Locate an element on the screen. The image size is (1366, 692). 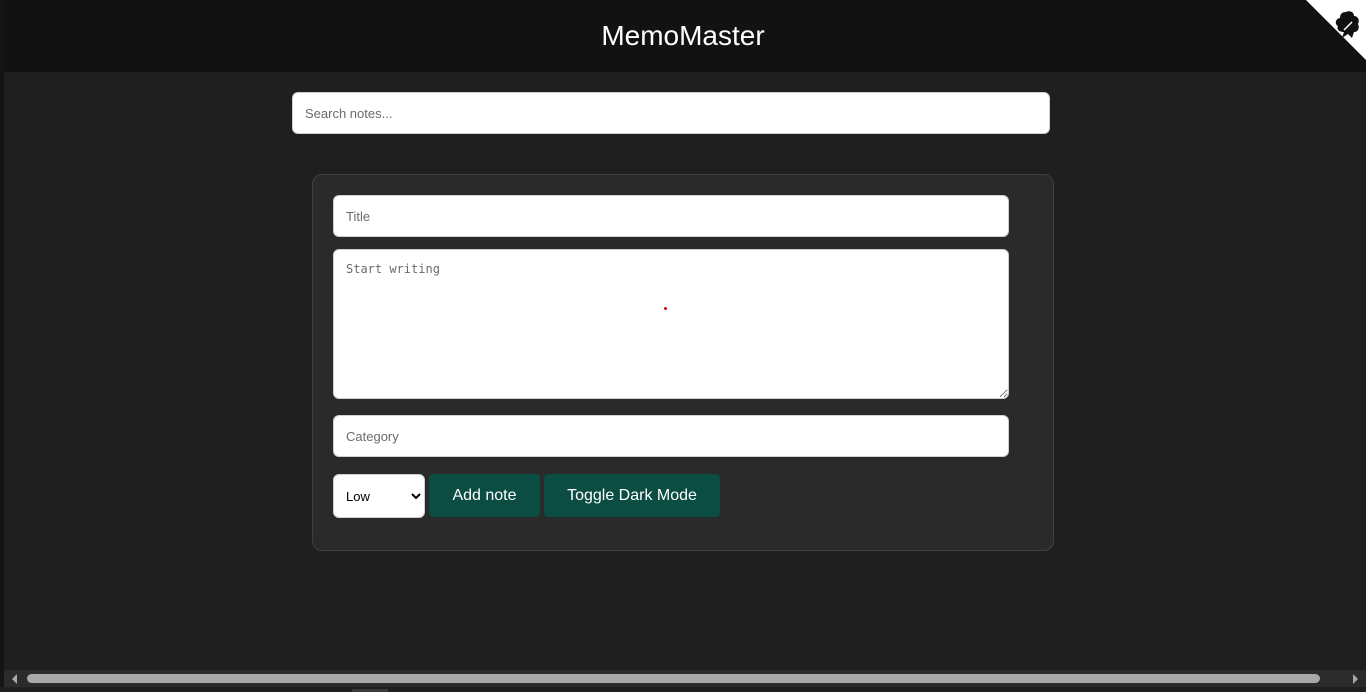
title-input is located at coordinates (671, 216).